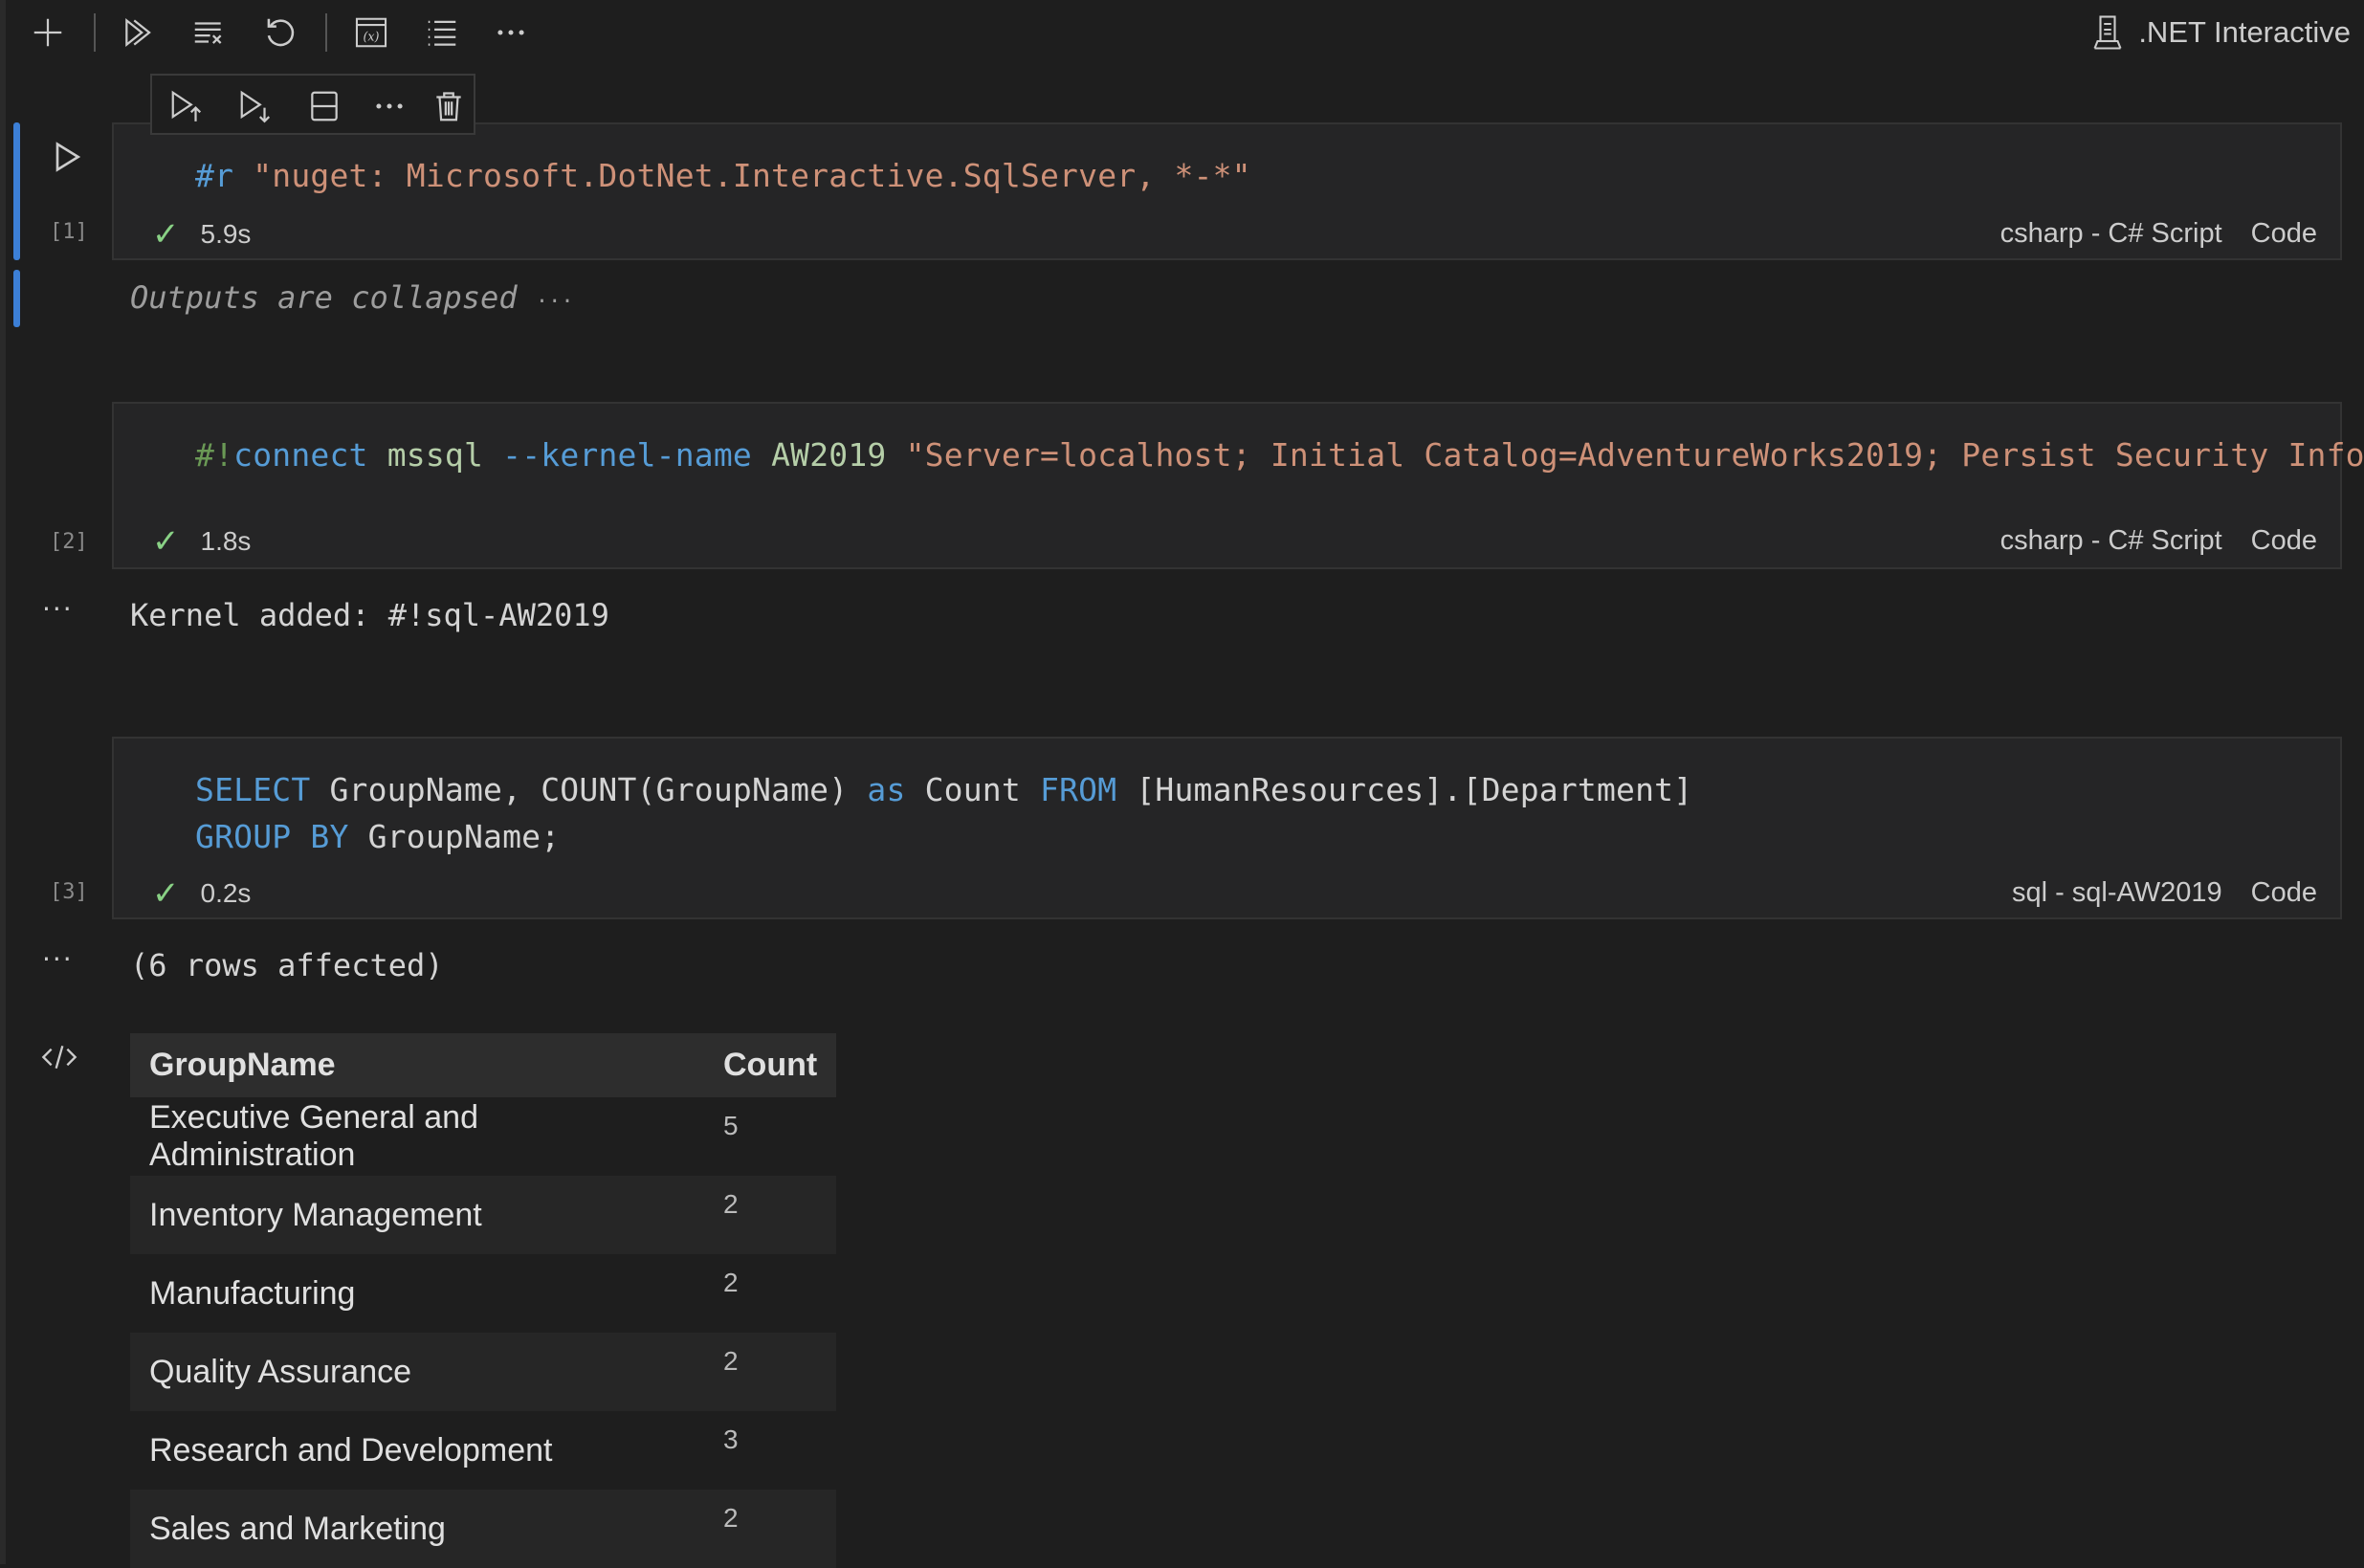 This screenshot has width=2364, height=1568. Describe the element at coordinates (442, 32) in the screenshot. I see `outline-icon` at that location.